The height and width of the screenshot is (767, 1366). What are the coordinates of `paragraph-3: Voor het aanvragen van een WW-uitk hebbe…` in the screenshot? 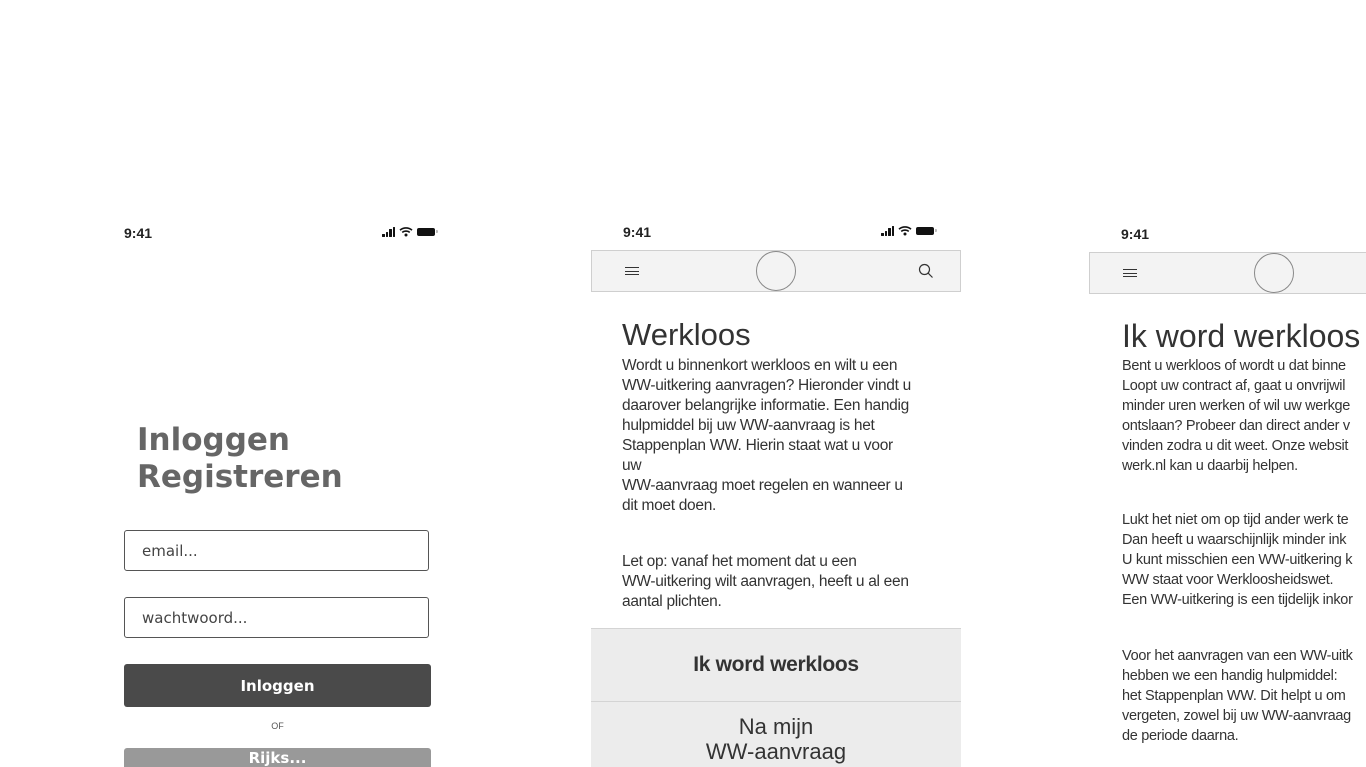 It's located at (1237, 696).